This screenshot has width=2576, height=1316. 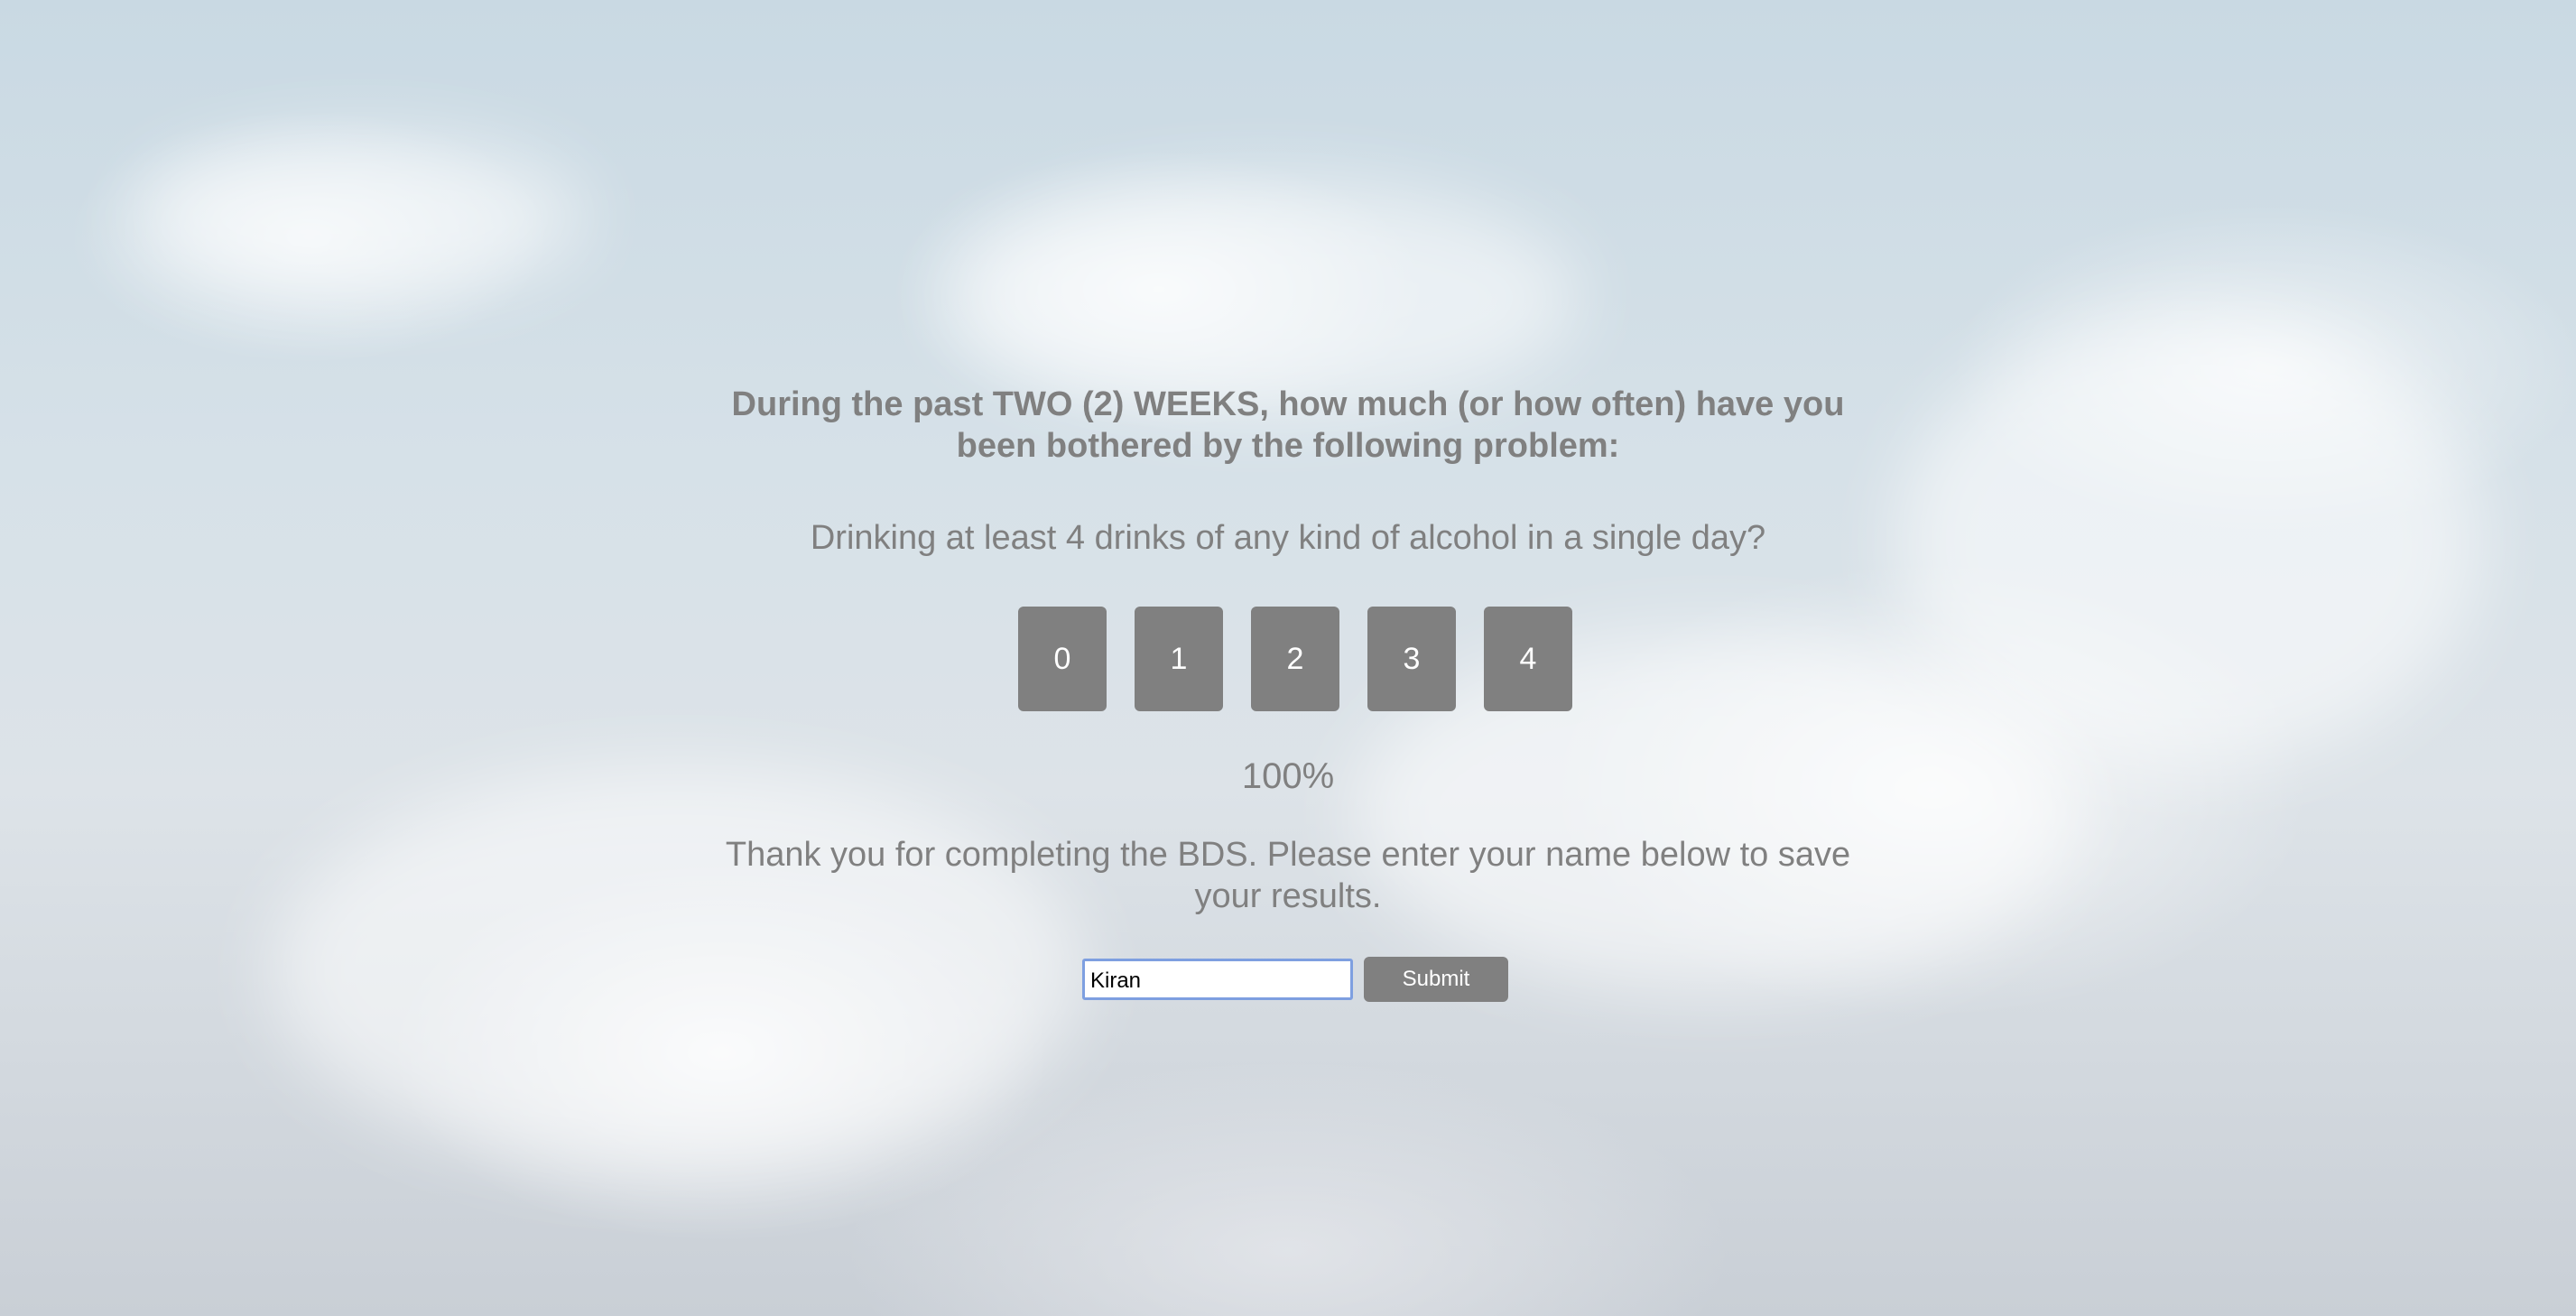 I want to click on progress-text: 100%, so click(x=1288, y=776).